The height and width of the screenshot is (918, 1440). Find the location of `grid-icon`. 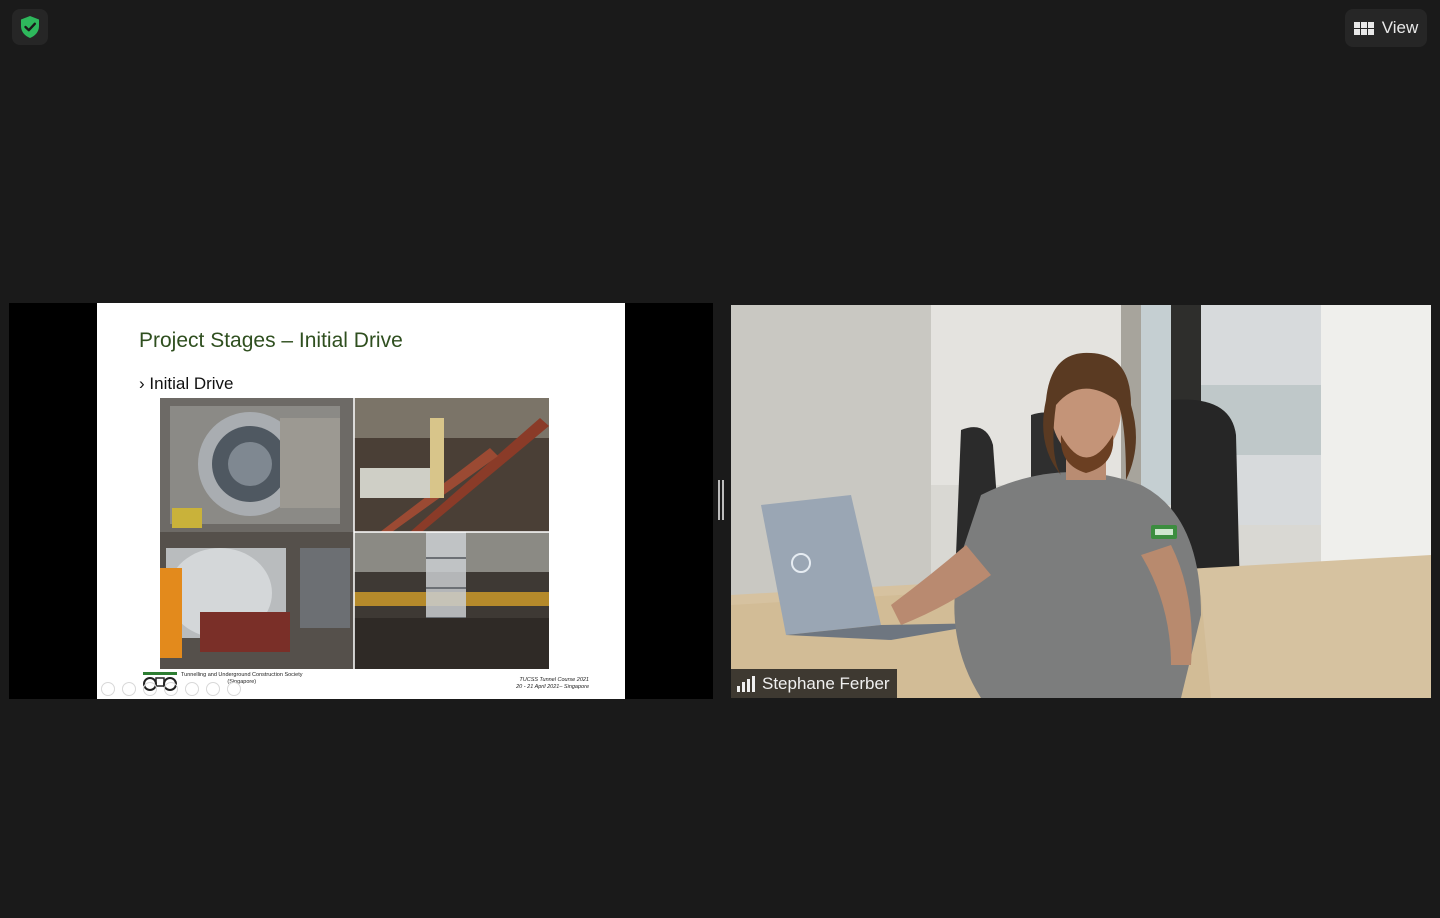

grid-icon is located at coordinates (1363, 28).